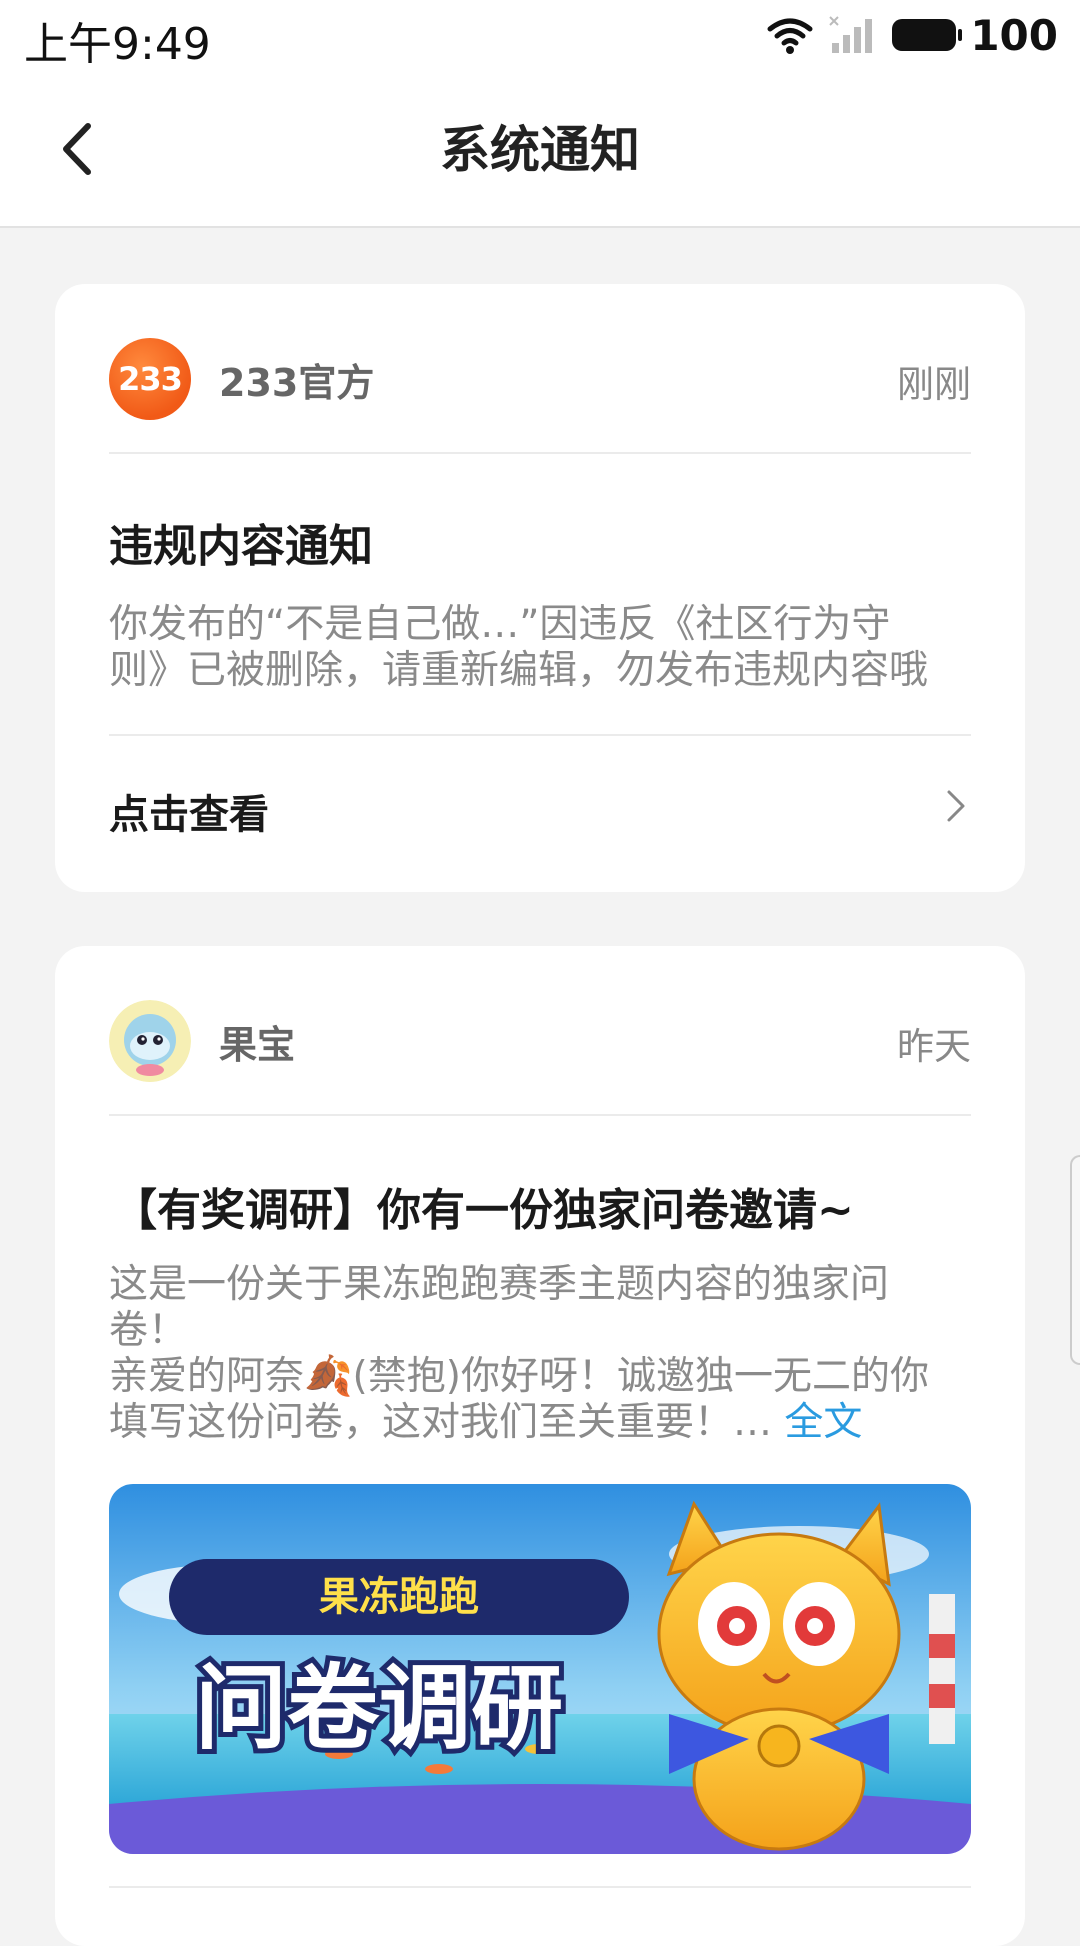 The height and width of the screenshot is (1946, 1080). What do you see at coordinates (934, 384) in the screenshot?
I see `timestamp: 刚刚` at bounding box center [934, 384].